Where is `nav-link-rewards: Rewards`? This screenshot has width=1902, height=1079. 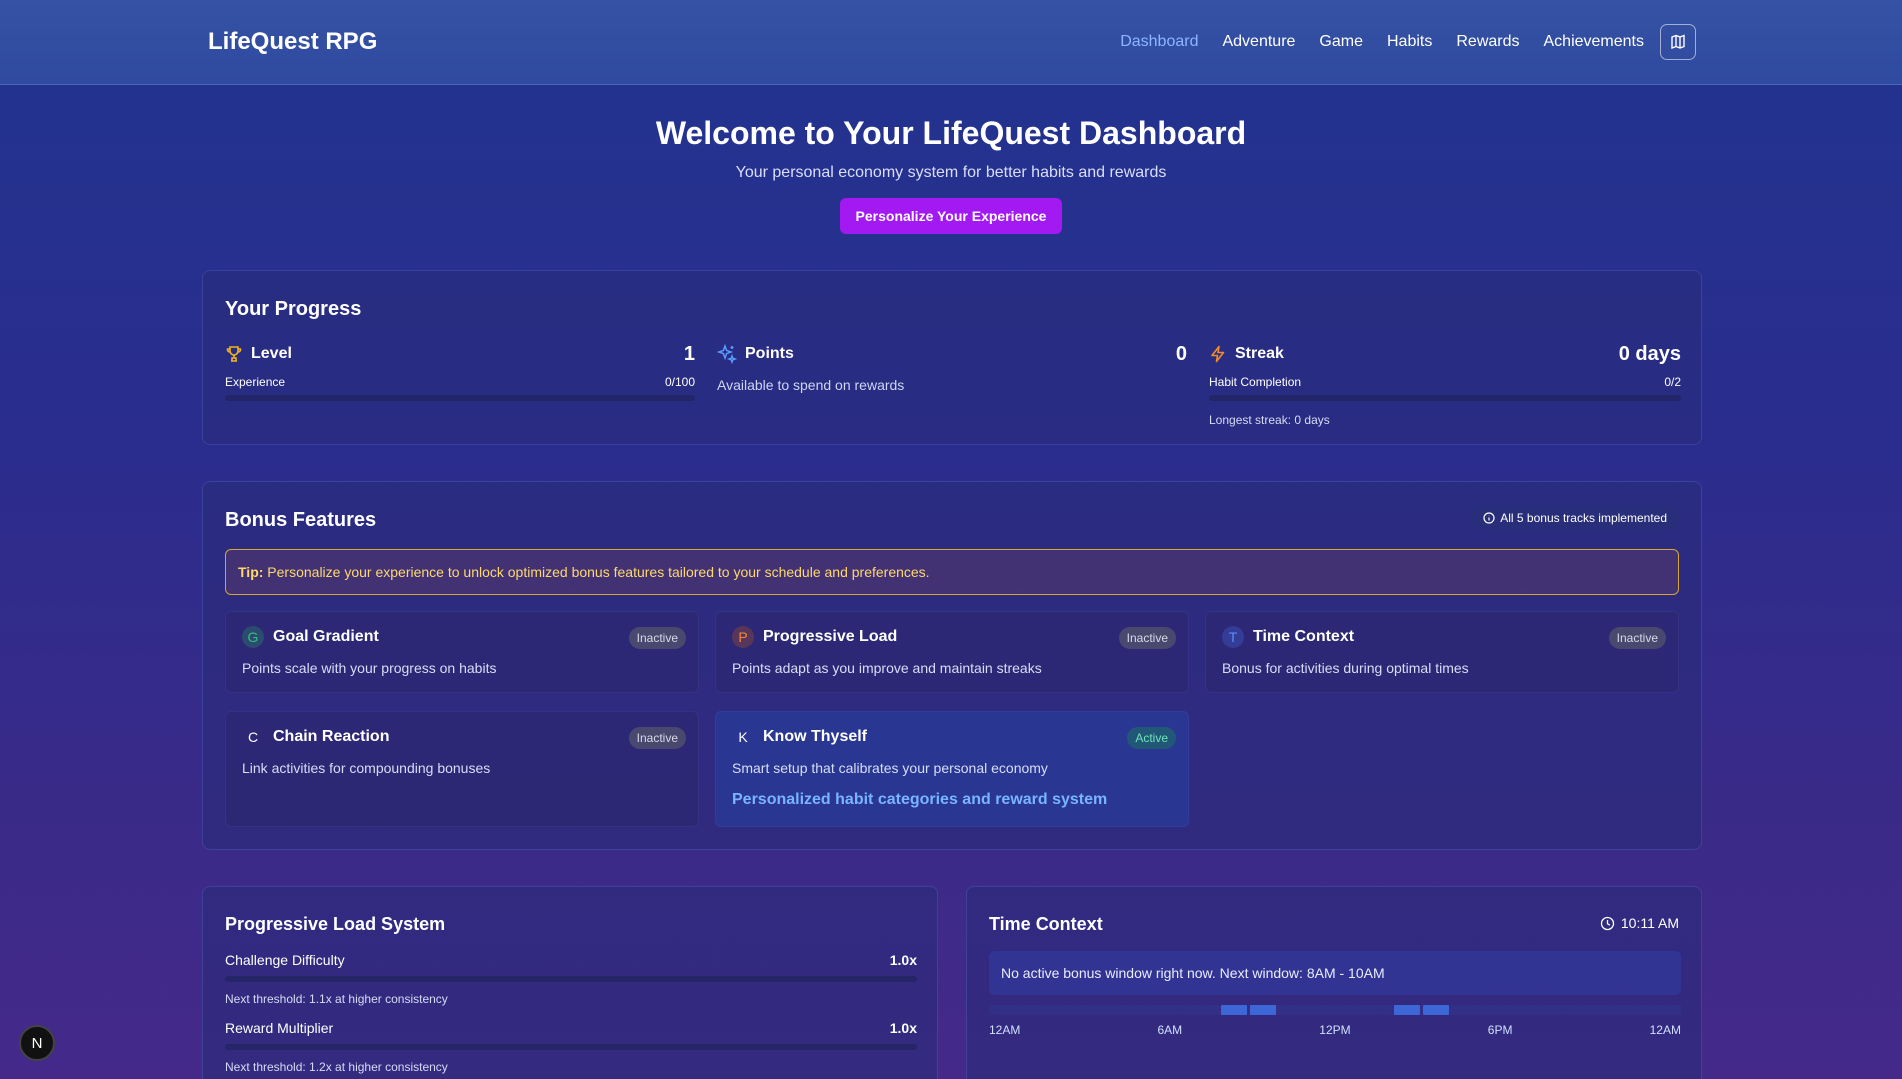
nav-link-rewards: Rewards is located at coordinates (1487, 42).